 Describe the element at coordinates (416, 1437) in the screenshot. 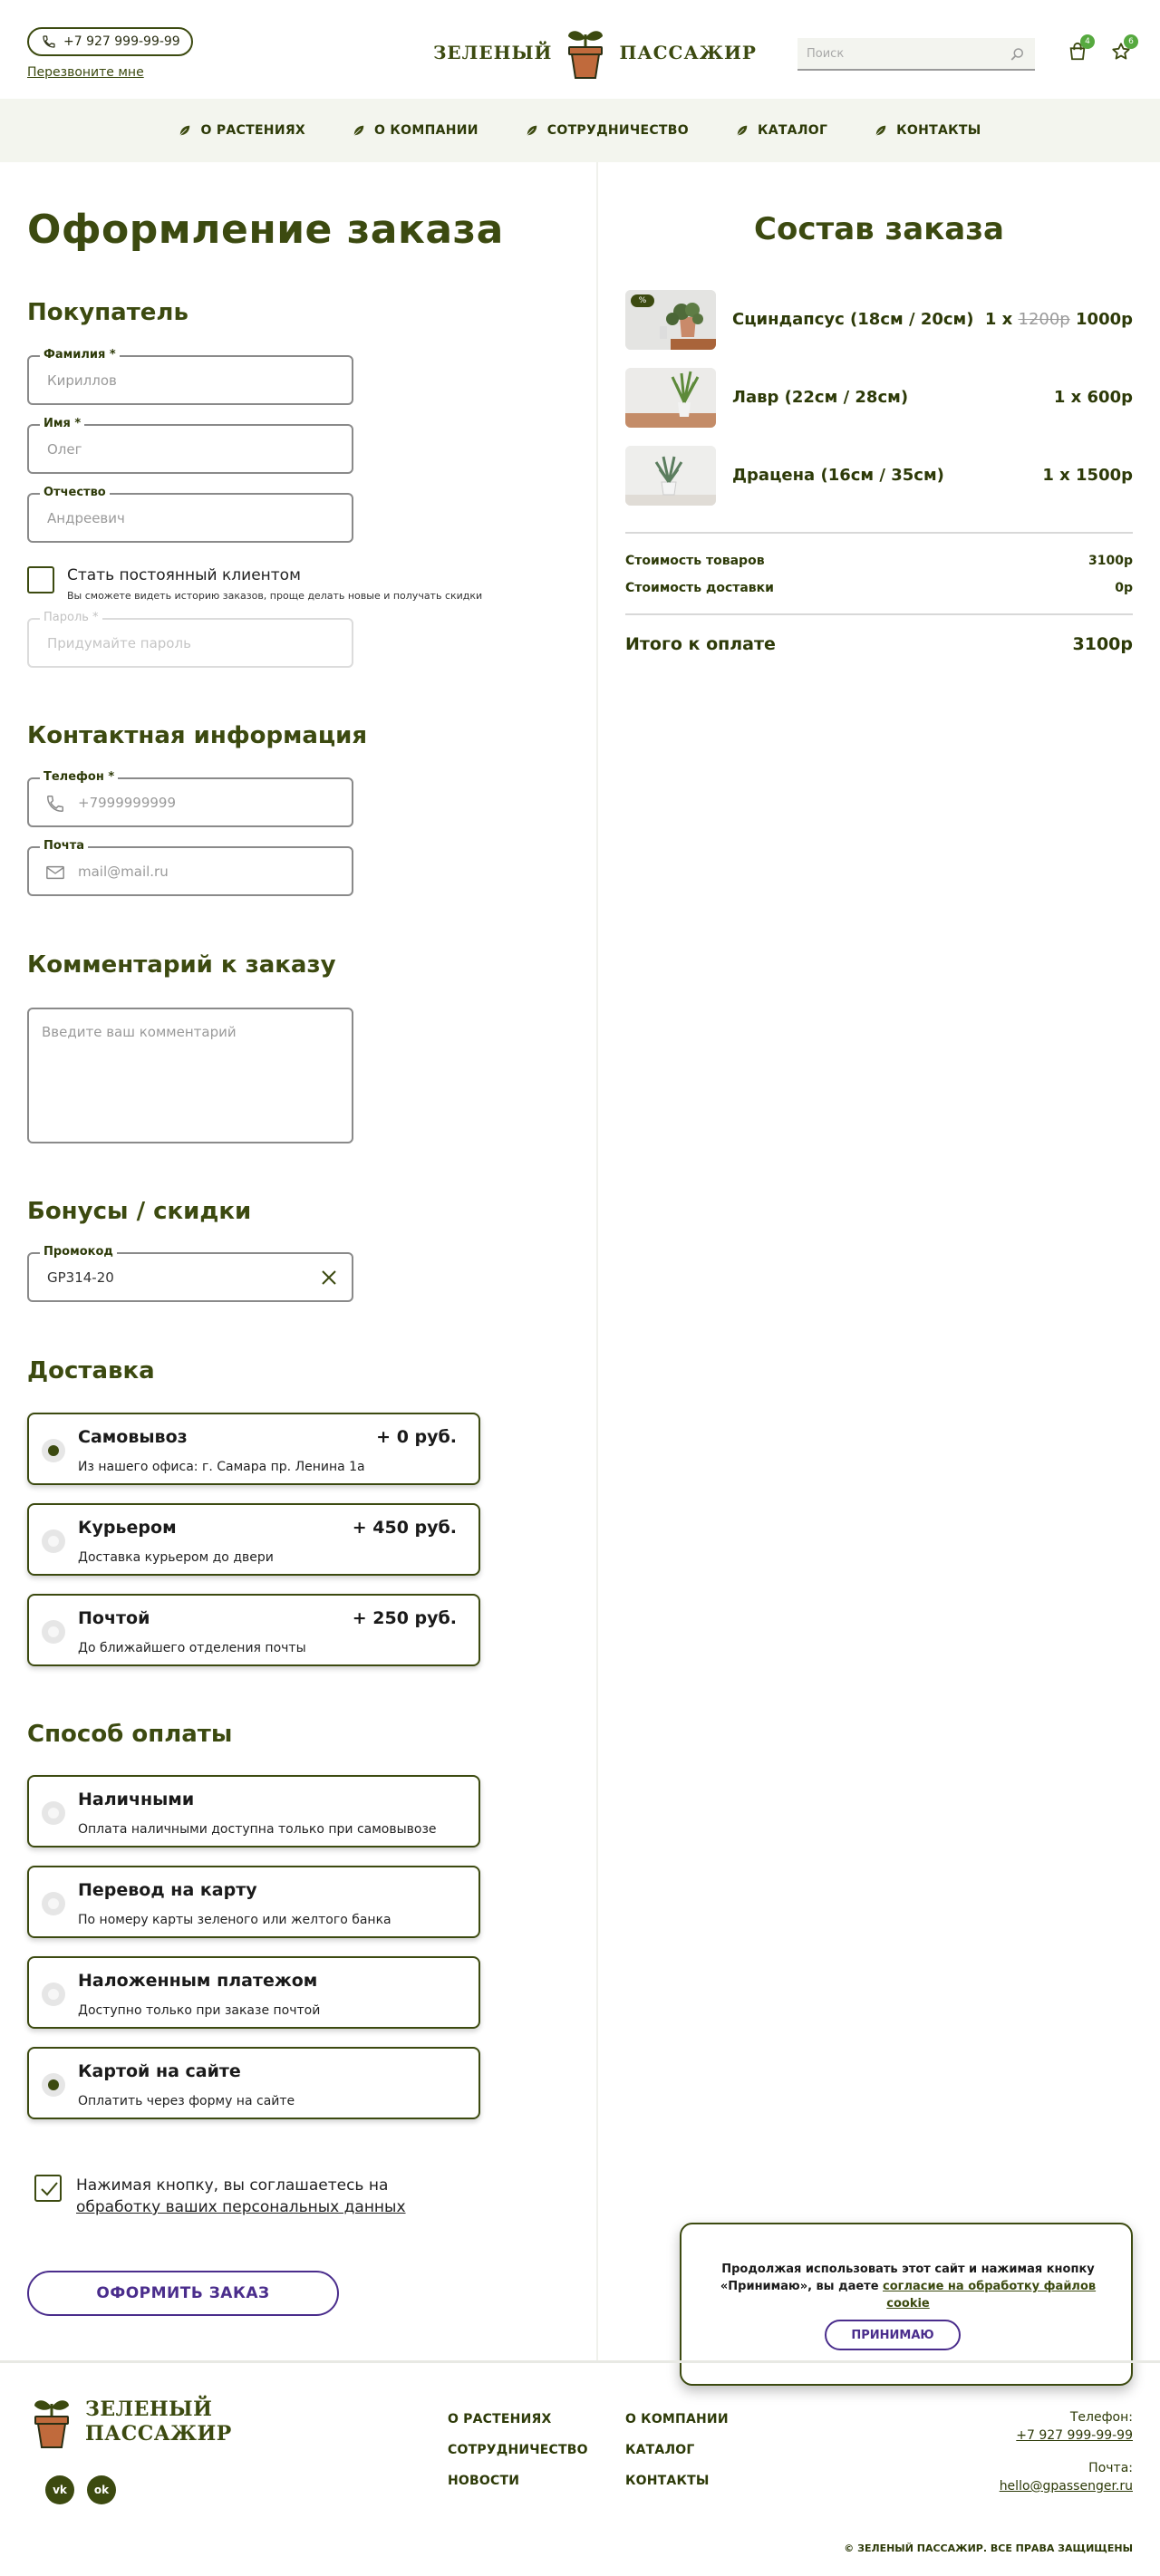

I see `option-price: + 0 руб.` at that location.